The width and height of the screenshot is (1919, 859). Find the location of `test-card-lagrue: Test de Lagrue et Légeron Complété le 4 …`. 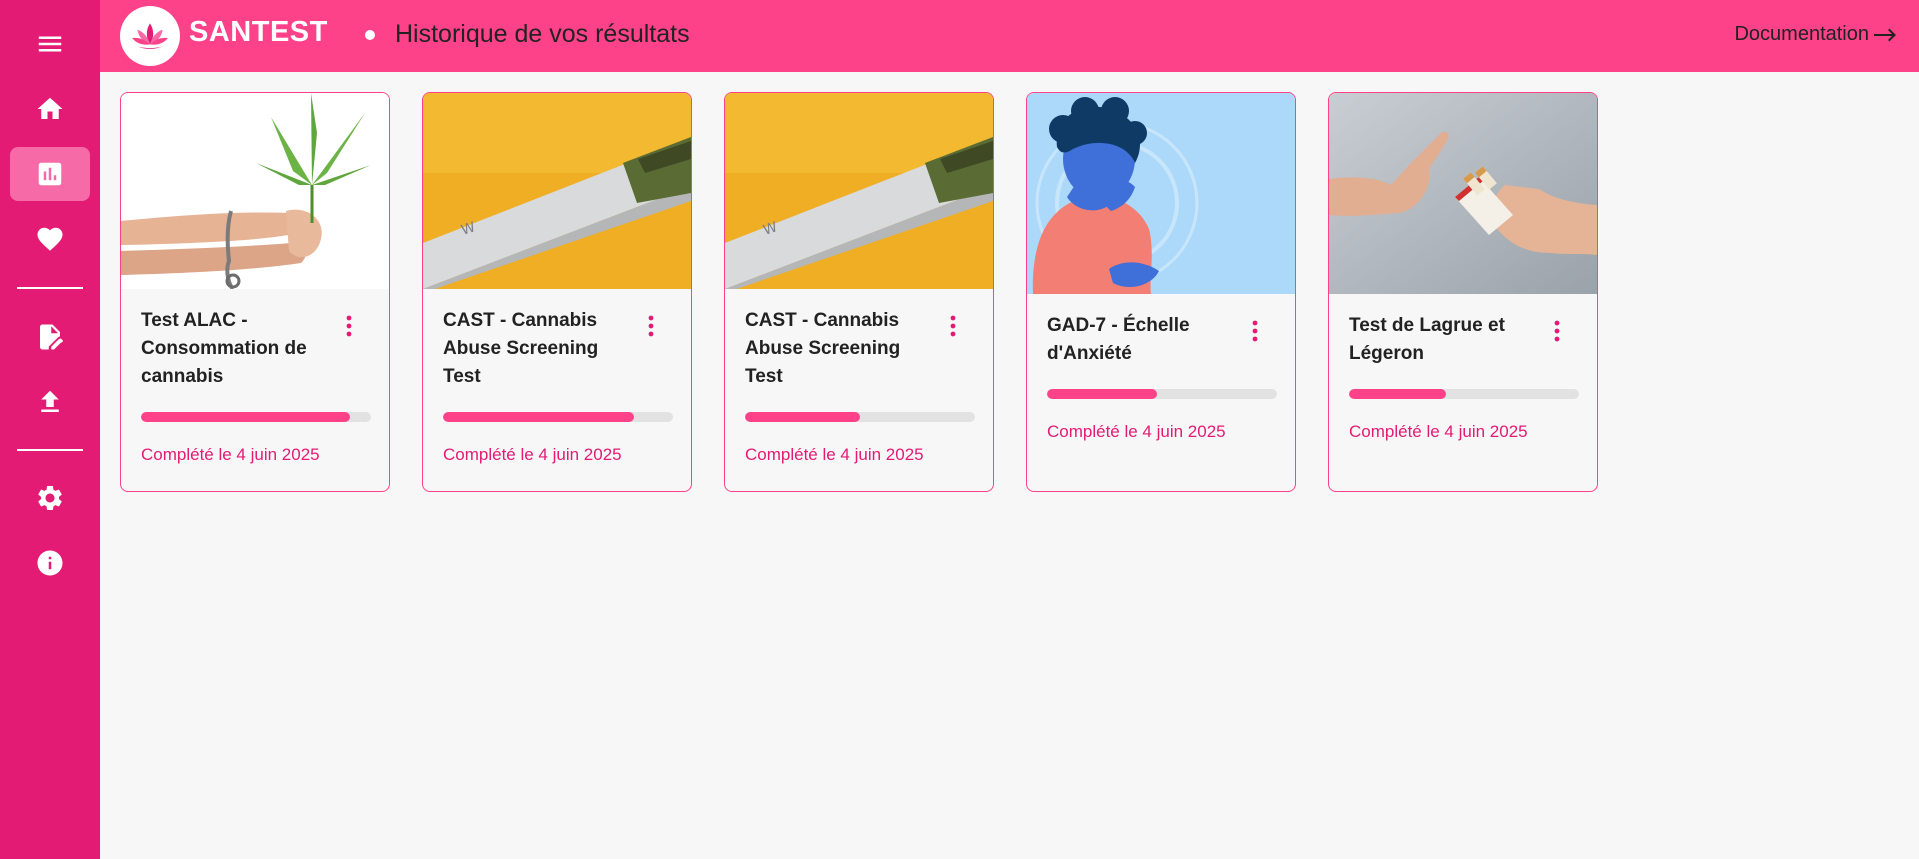

test-card-lagrue: Test de Lagrue et Légeron Complété le 4 … is located at coordinates (1463, 292).